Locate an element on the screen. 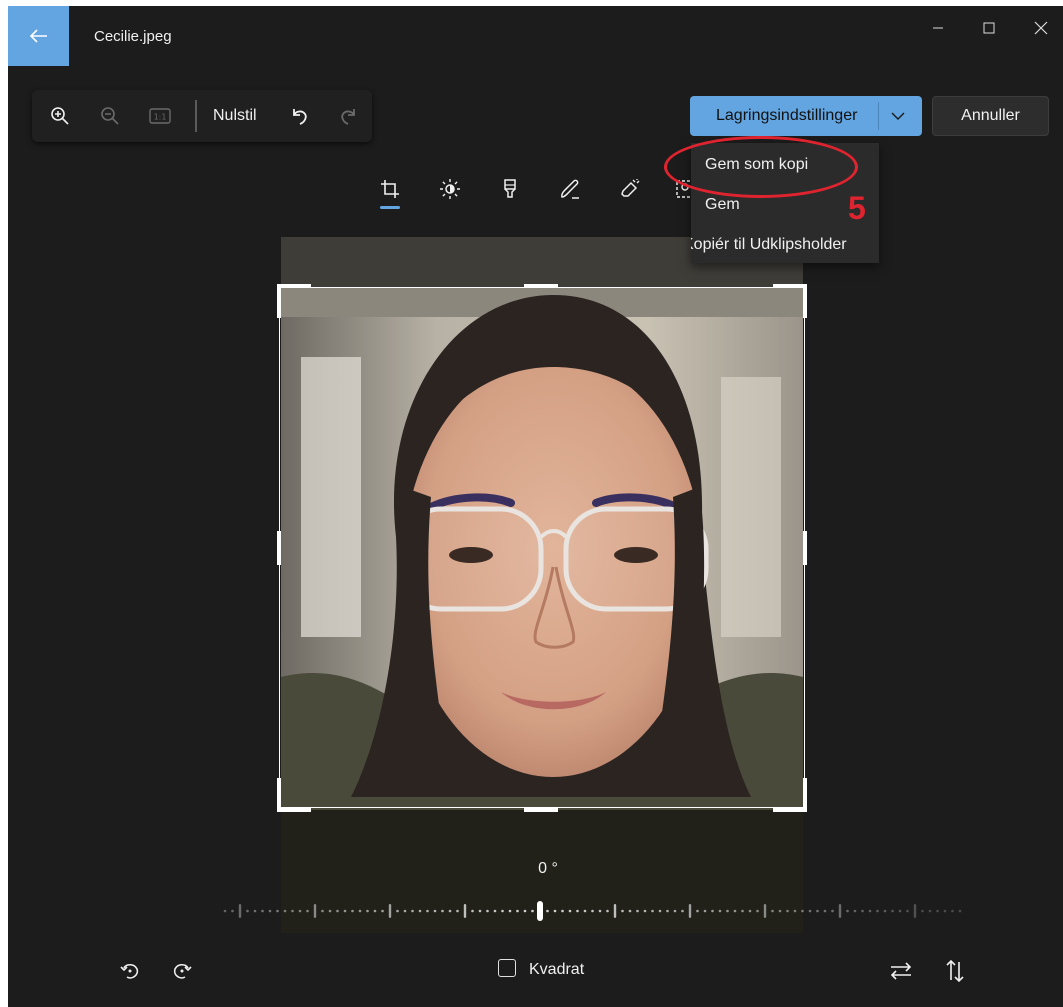 The width and height of the screenshot is (1063, 1007). minimize-icon is located at coordinates (938, 28).